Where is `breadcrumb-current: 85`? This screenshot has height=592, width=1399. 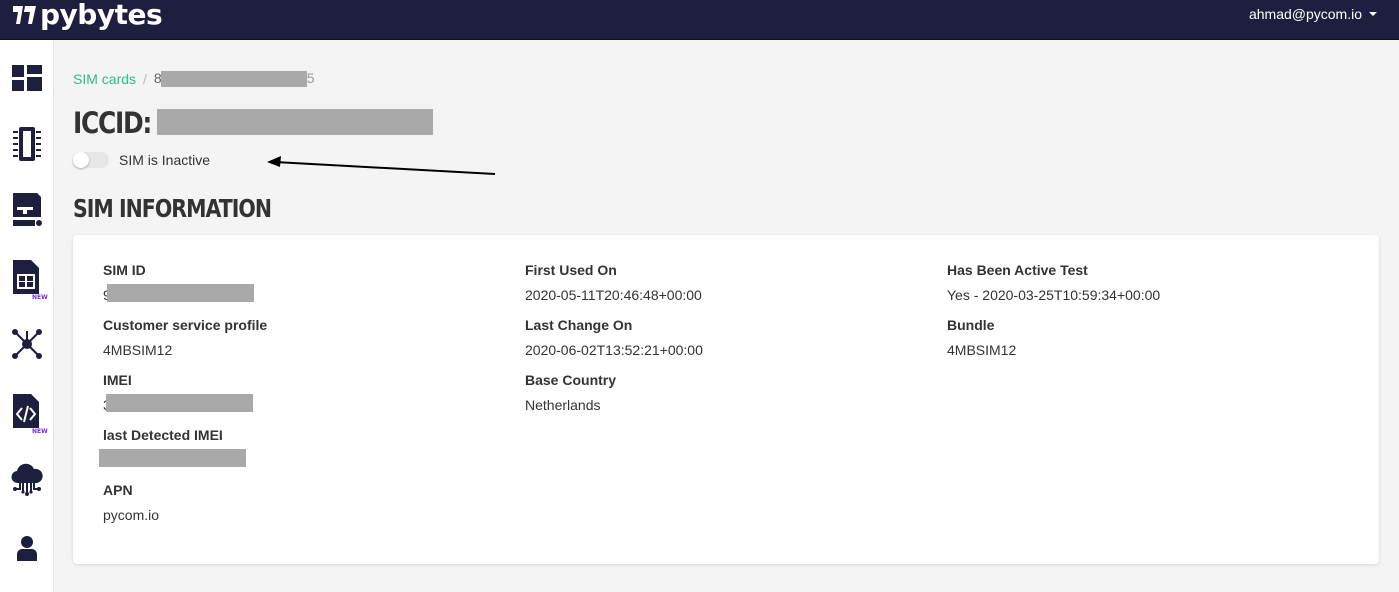 breadcrumb-current: 85 is located at coordinates (234, 78).